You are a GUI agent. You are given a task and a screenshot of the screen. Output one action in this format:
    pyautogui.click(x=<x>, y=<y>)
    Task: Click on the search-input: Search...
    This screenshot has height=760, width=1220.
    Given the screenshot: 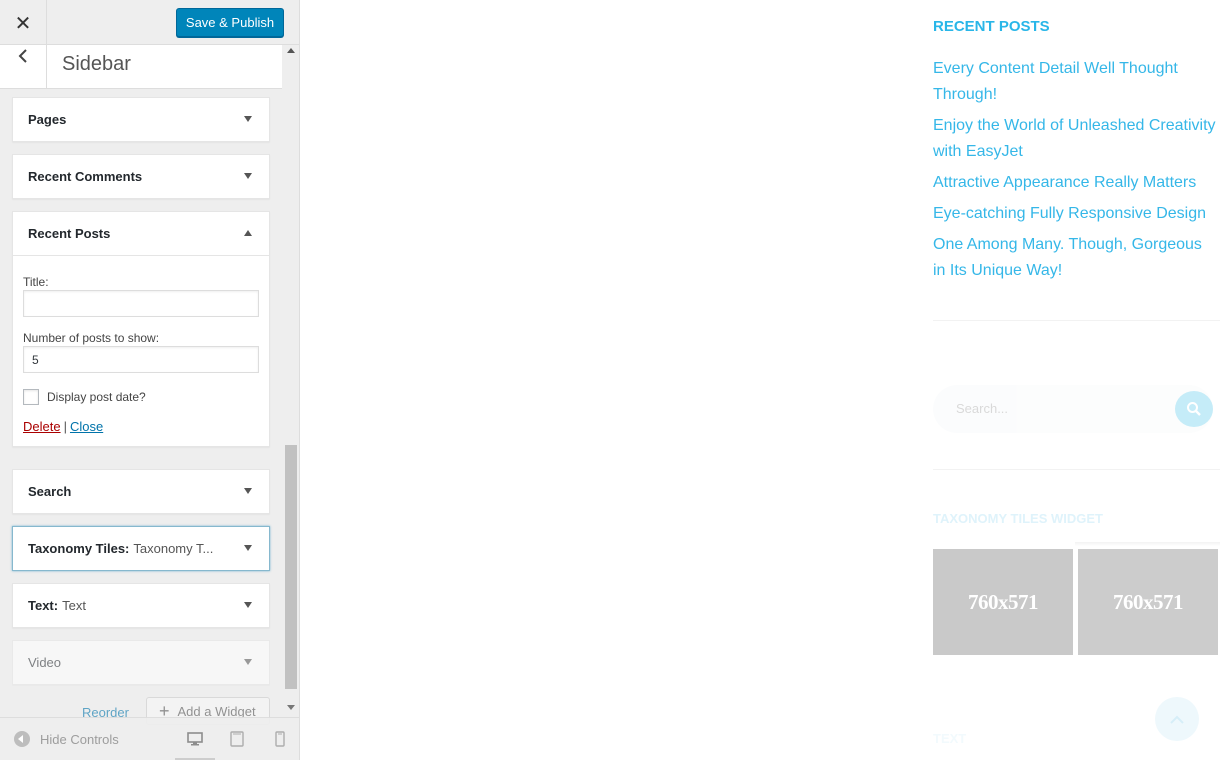 What is the action you would take?
    pyautogui.click(x=1073, y=409)
    